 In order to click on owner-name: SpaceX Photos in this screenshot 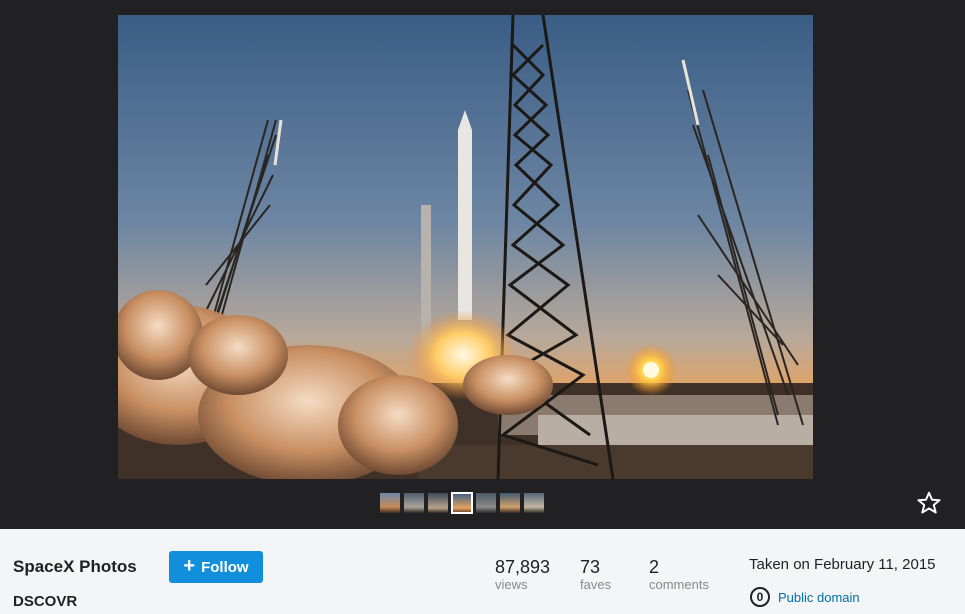, I will do `click(75, 567)`.